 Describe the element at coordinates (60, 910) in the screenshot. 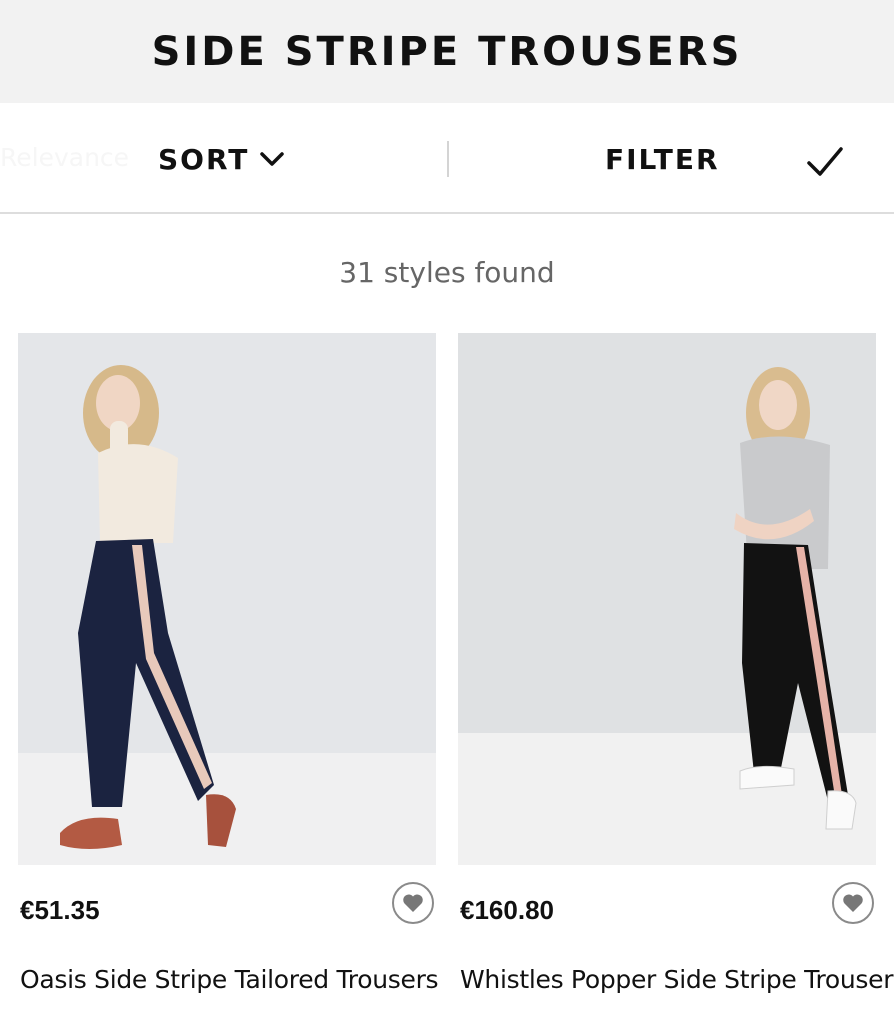

I see `product-price: €51.35` at that location.